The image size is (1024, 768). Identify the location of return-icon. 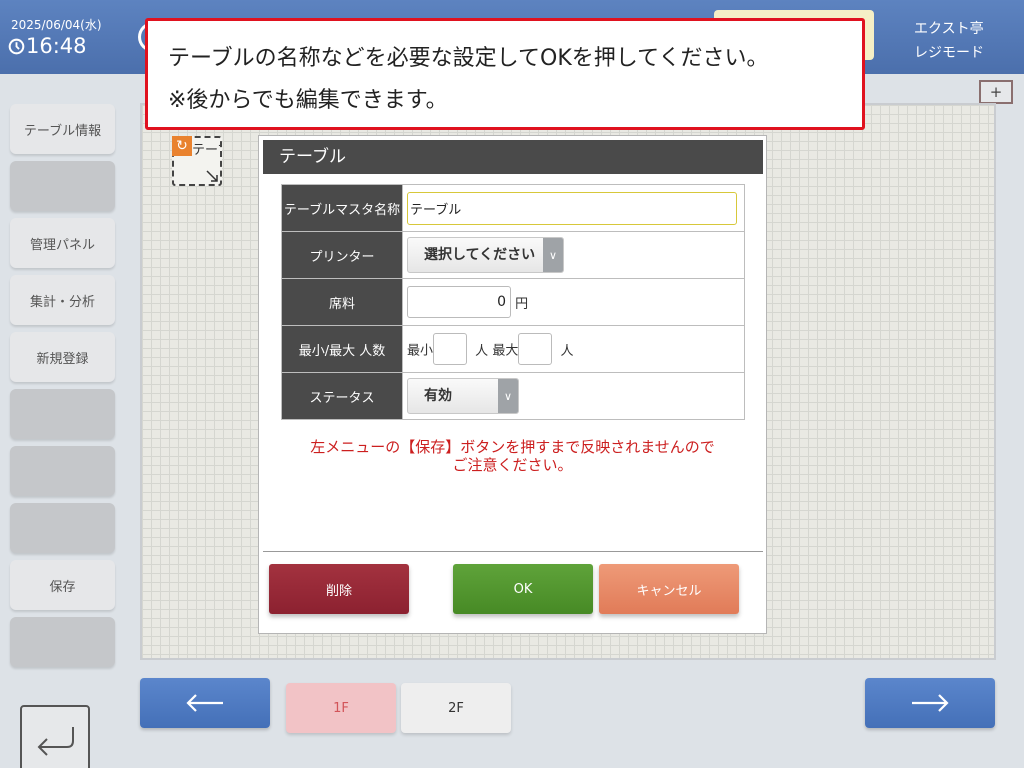
(55, 741).